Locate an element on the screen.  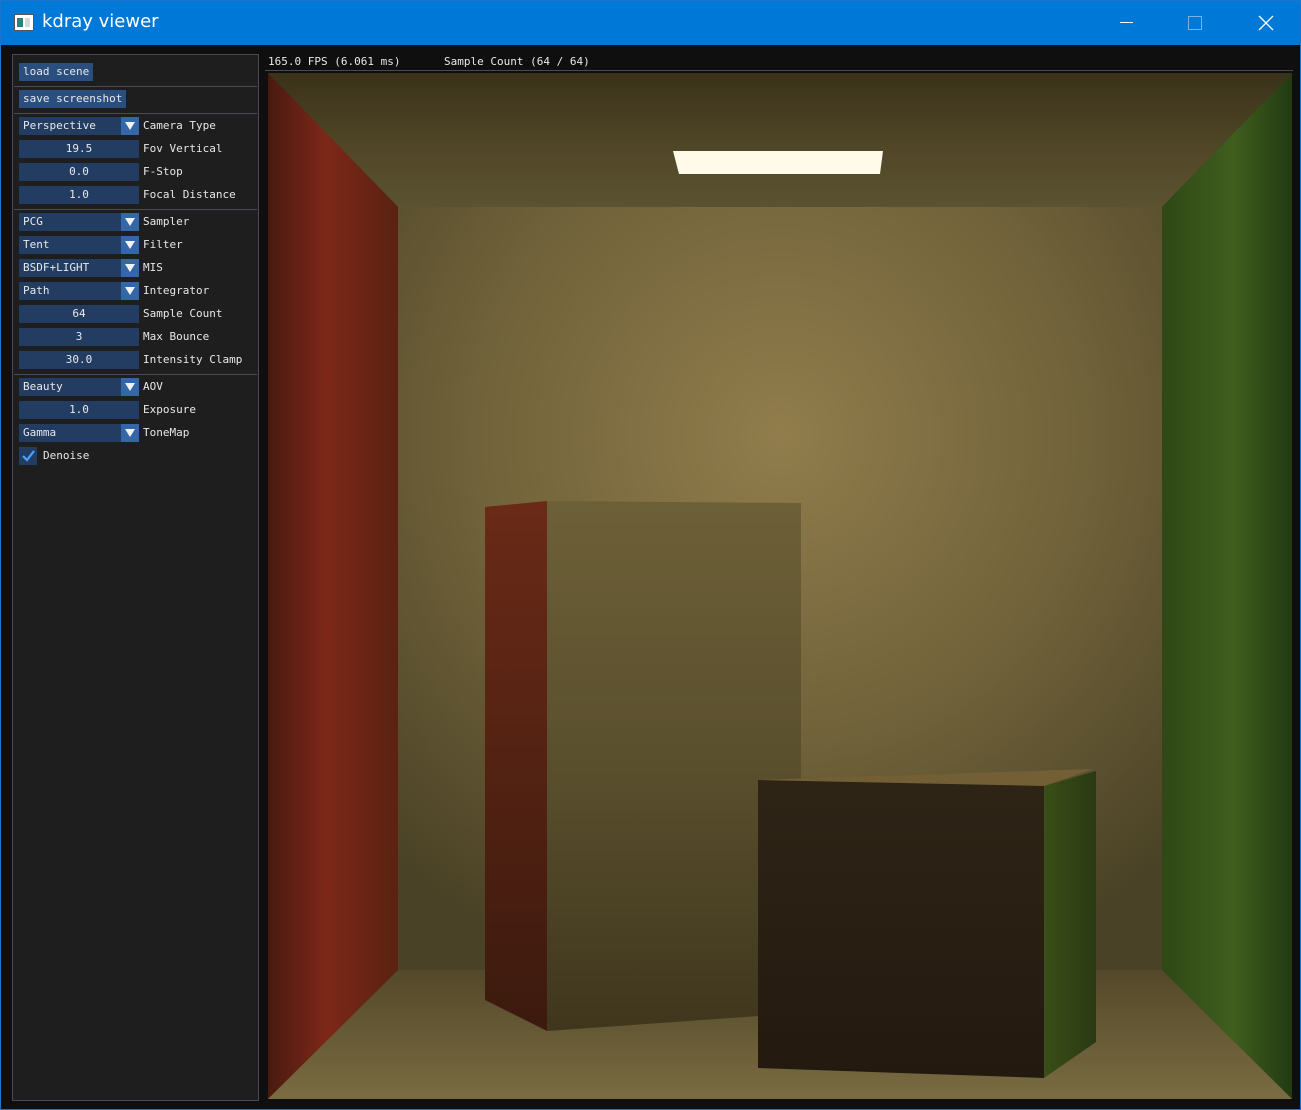
aov-row: Beauty AOV is located at coordinates (137, 387).